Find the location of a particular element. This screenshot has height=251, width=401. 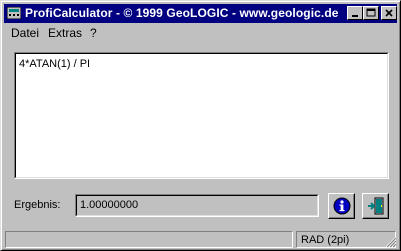

info-button is located at coordinates (341, 206).